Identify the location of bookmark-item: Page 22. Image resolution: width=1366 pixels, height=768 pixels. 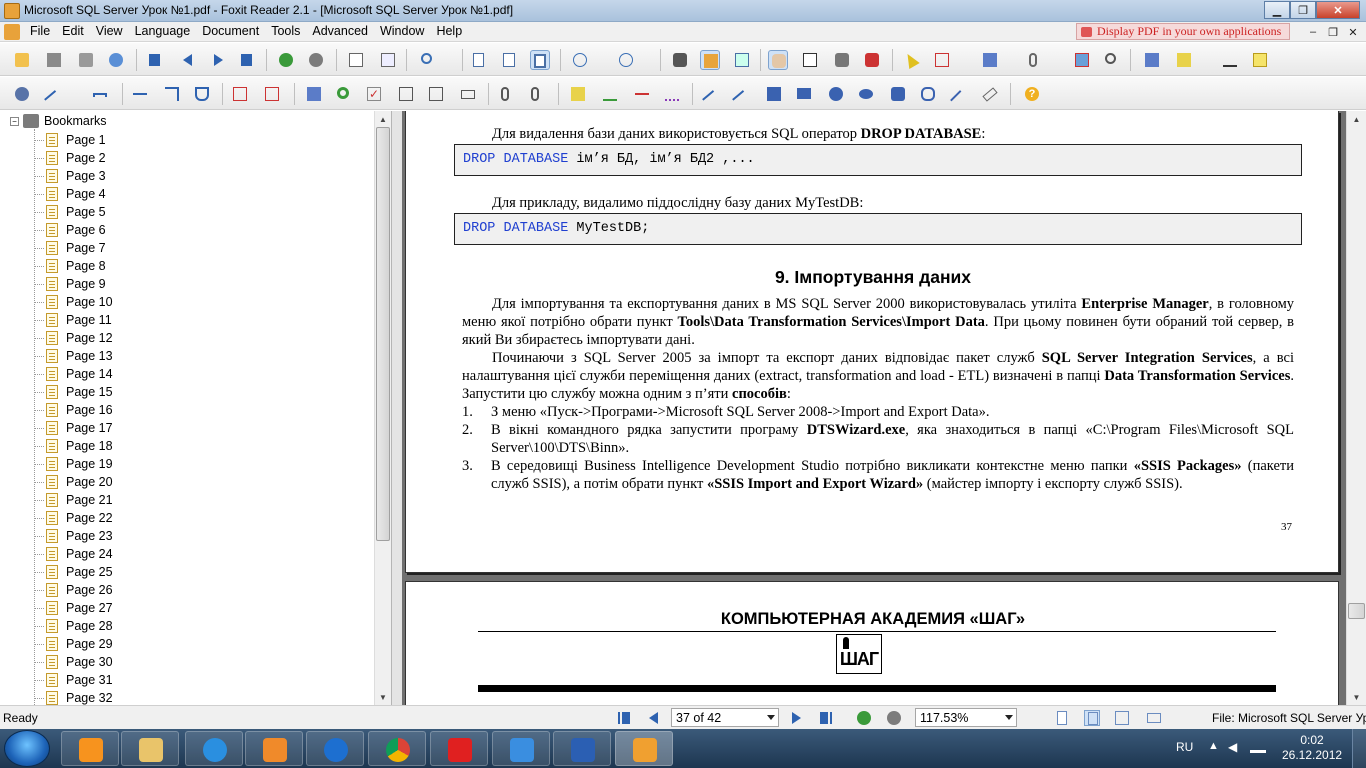
(204, 518).